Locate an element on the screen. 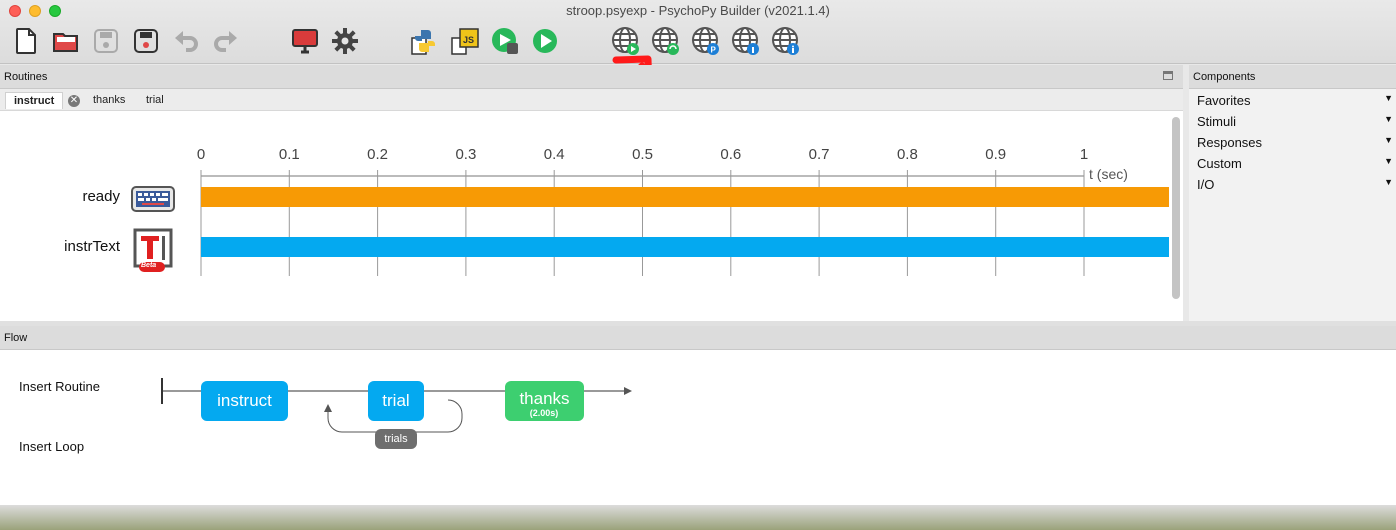  flow-header-label: Flow is located at coordinates (16, 338).